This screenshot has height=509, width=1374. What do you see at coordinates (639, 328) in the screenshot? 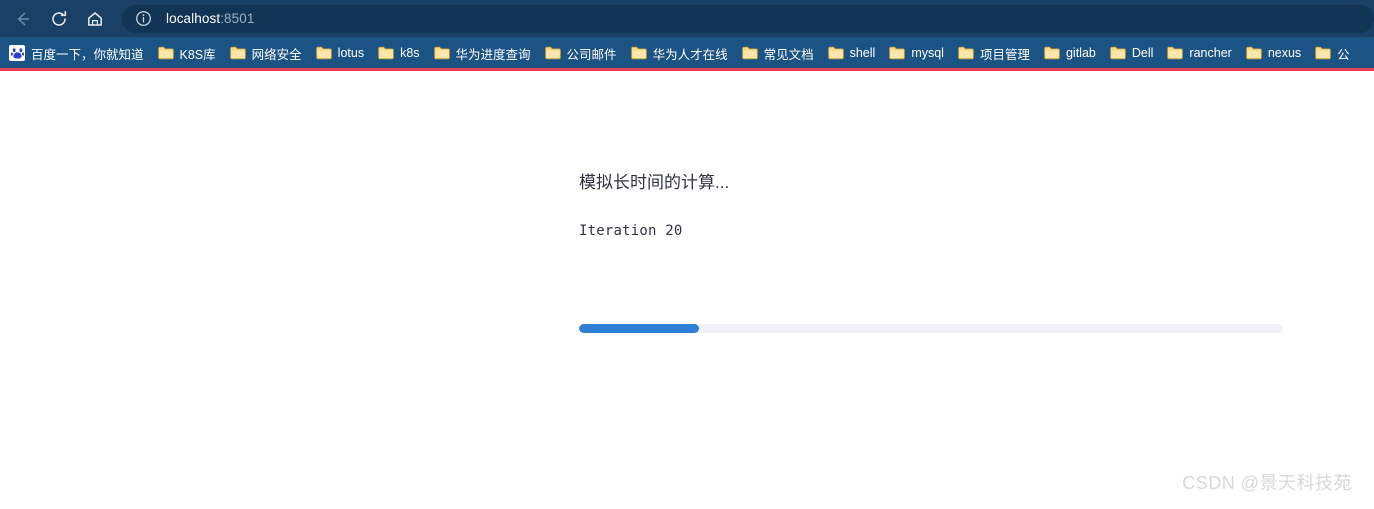
I see `progress-bar-fill` at bounding box center [639, 328].